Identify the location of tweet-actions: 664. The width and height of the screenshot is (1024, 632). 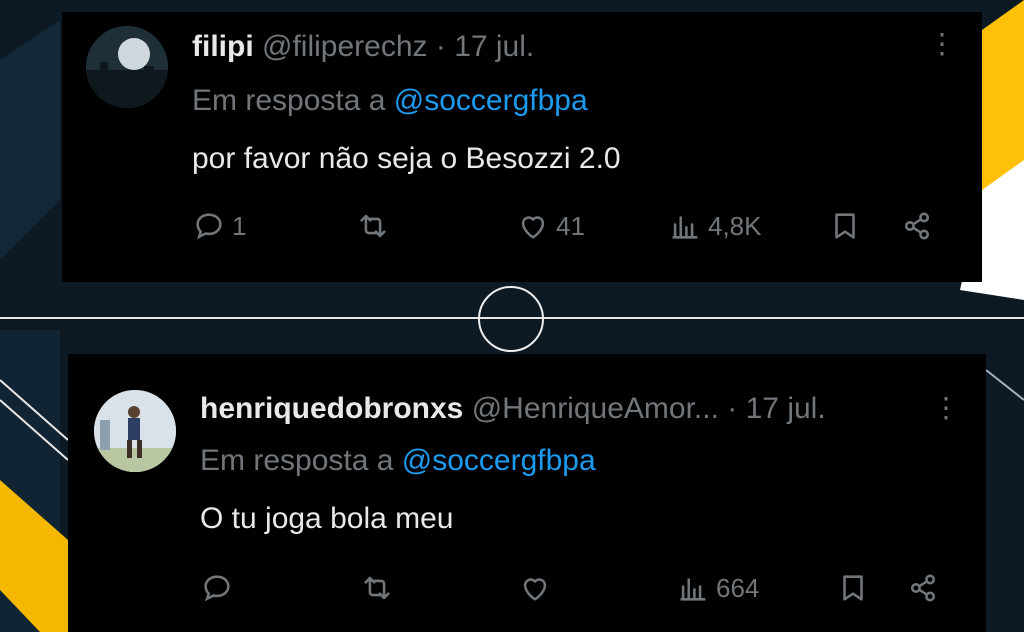
(580, 588).